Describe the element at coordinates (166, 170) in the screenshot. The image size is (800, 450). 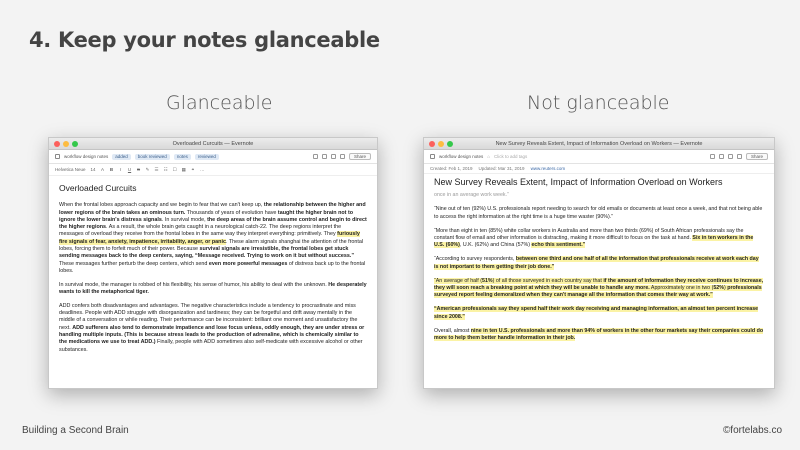
I see `numbered-list-icon: ☷` at that location.